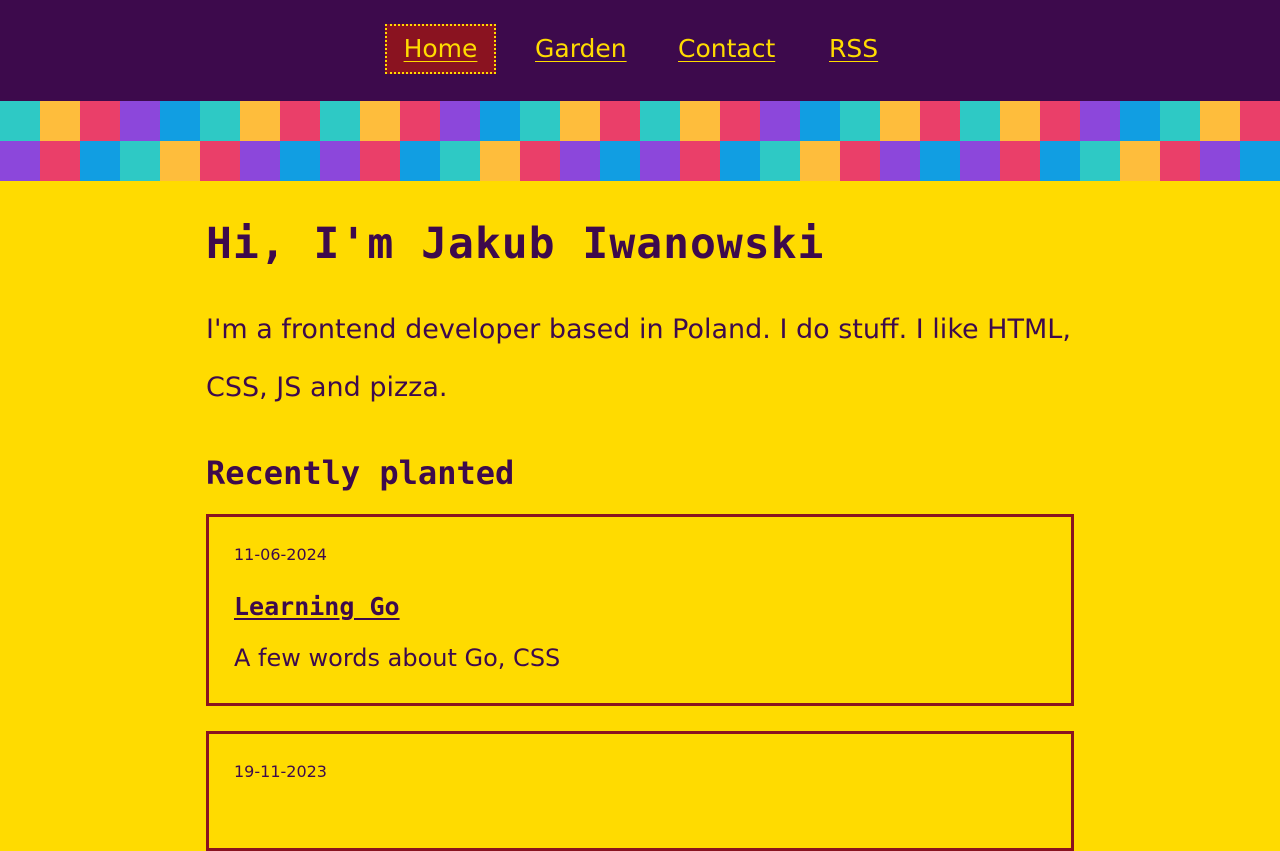  I want to click on nav-link-home: Home, so click(440, 49).